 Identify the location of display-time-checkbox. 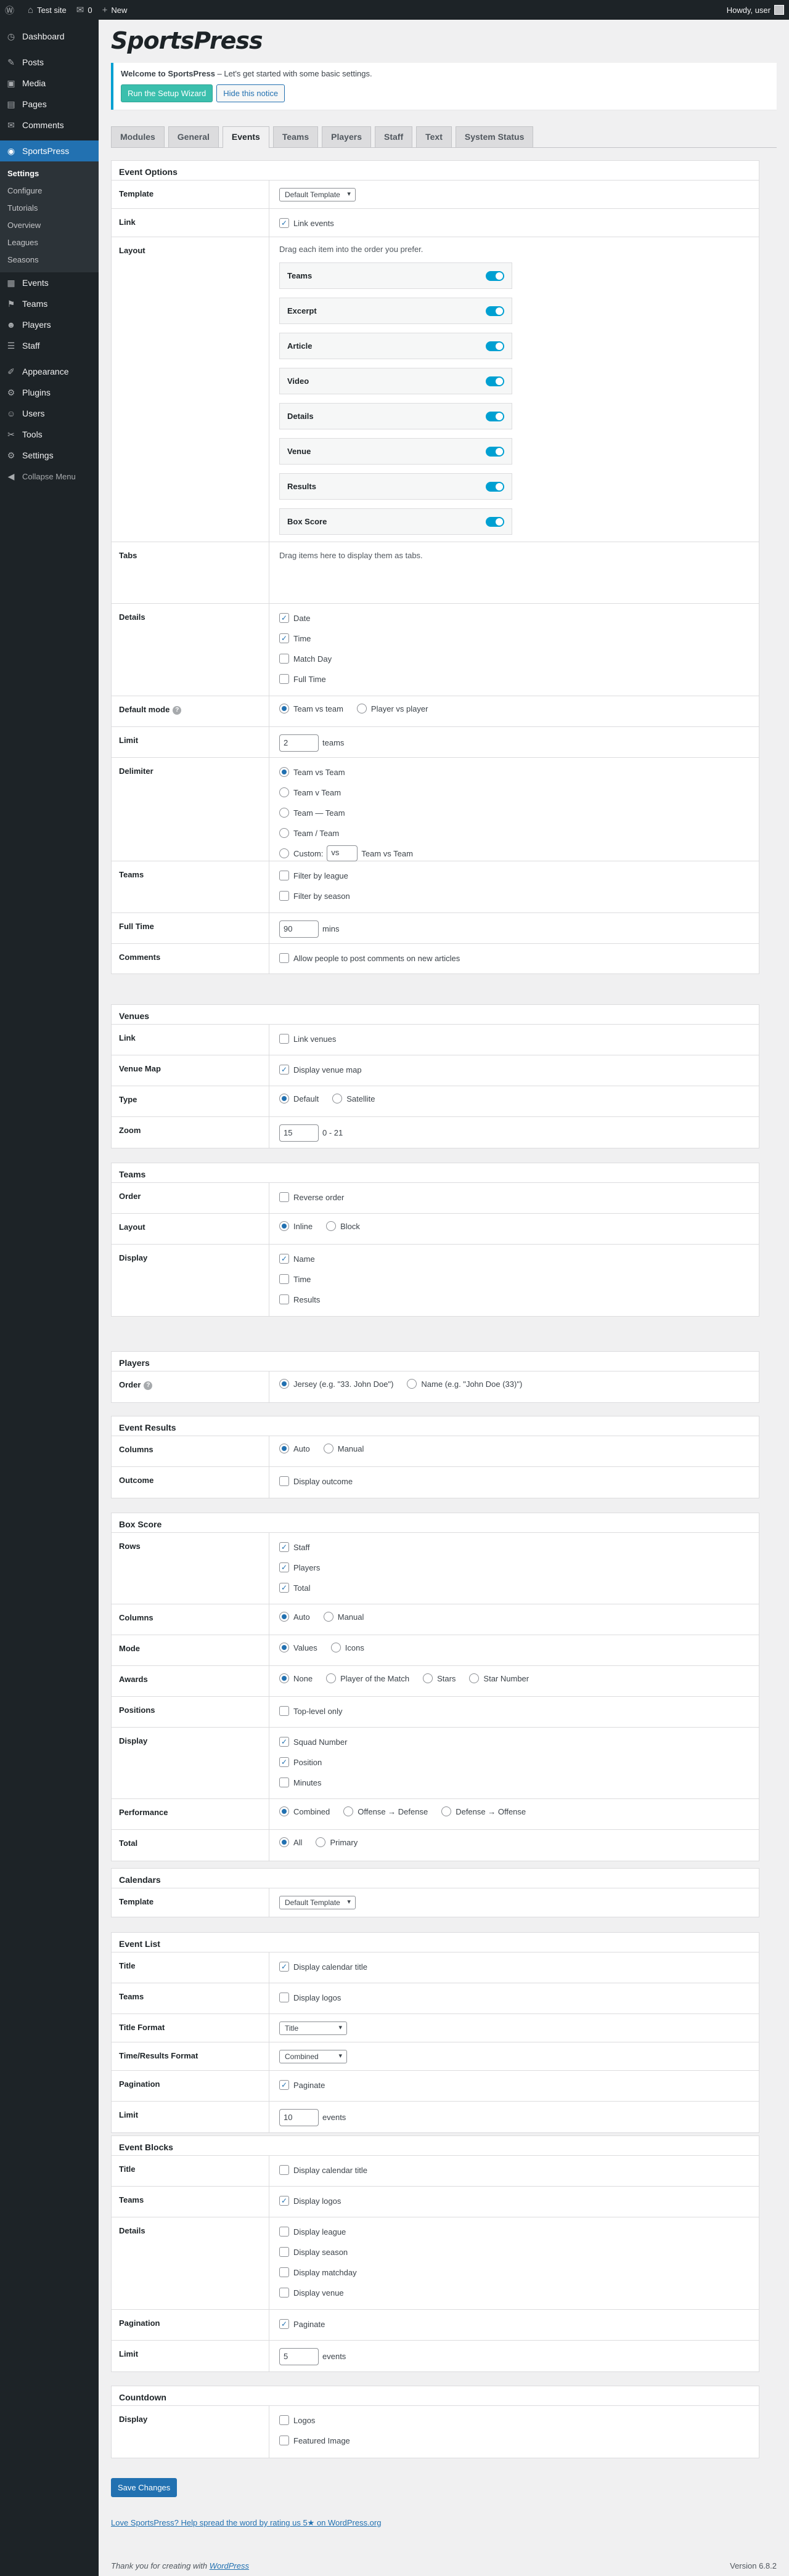
(284, 1279).